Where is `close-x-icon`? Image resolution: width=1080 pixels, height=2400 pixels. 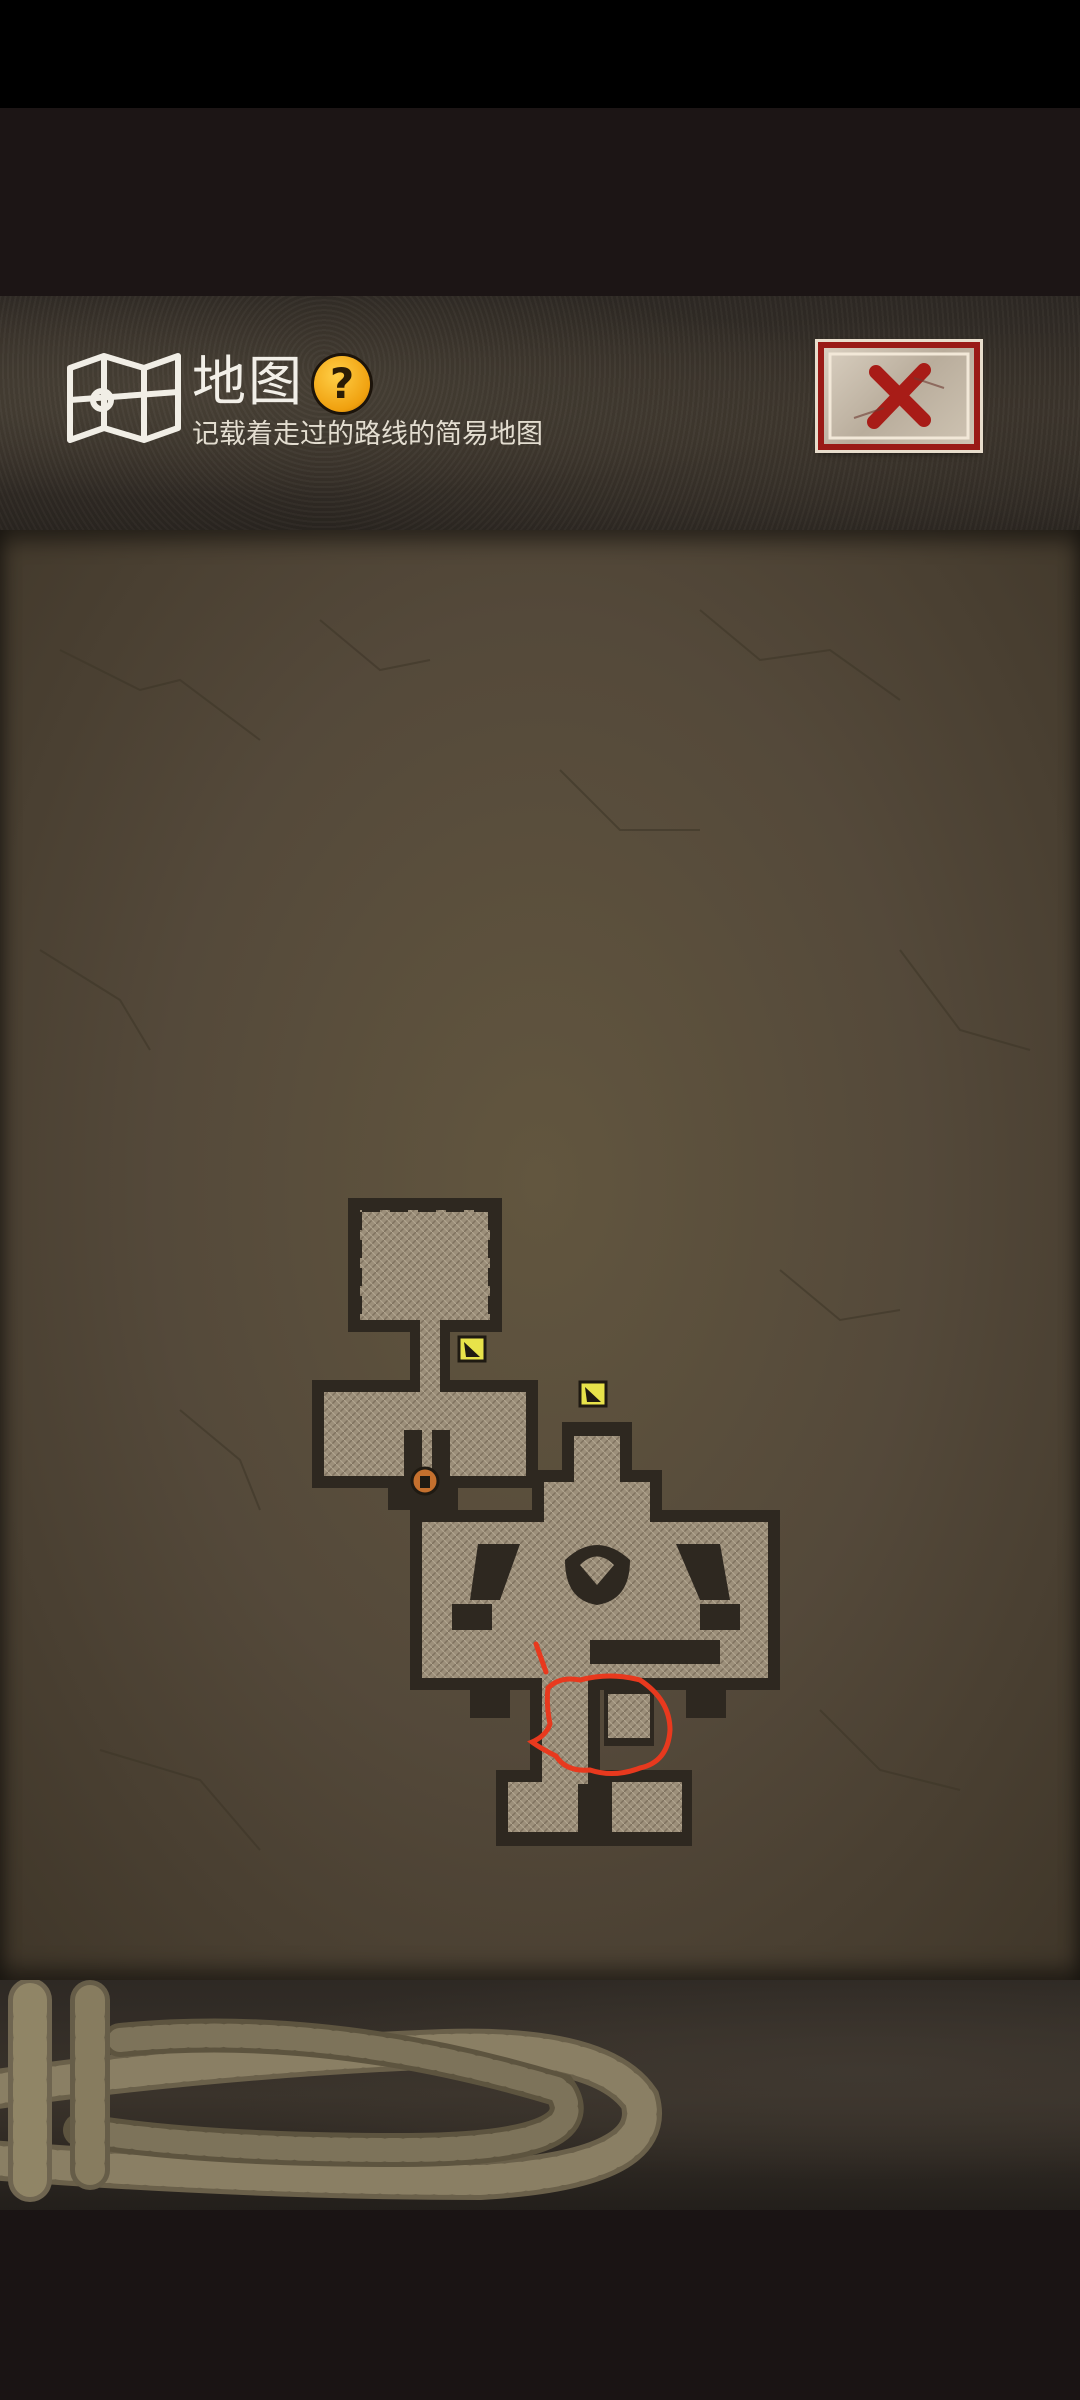
close-x-icon is located at coordinates (899, 396).